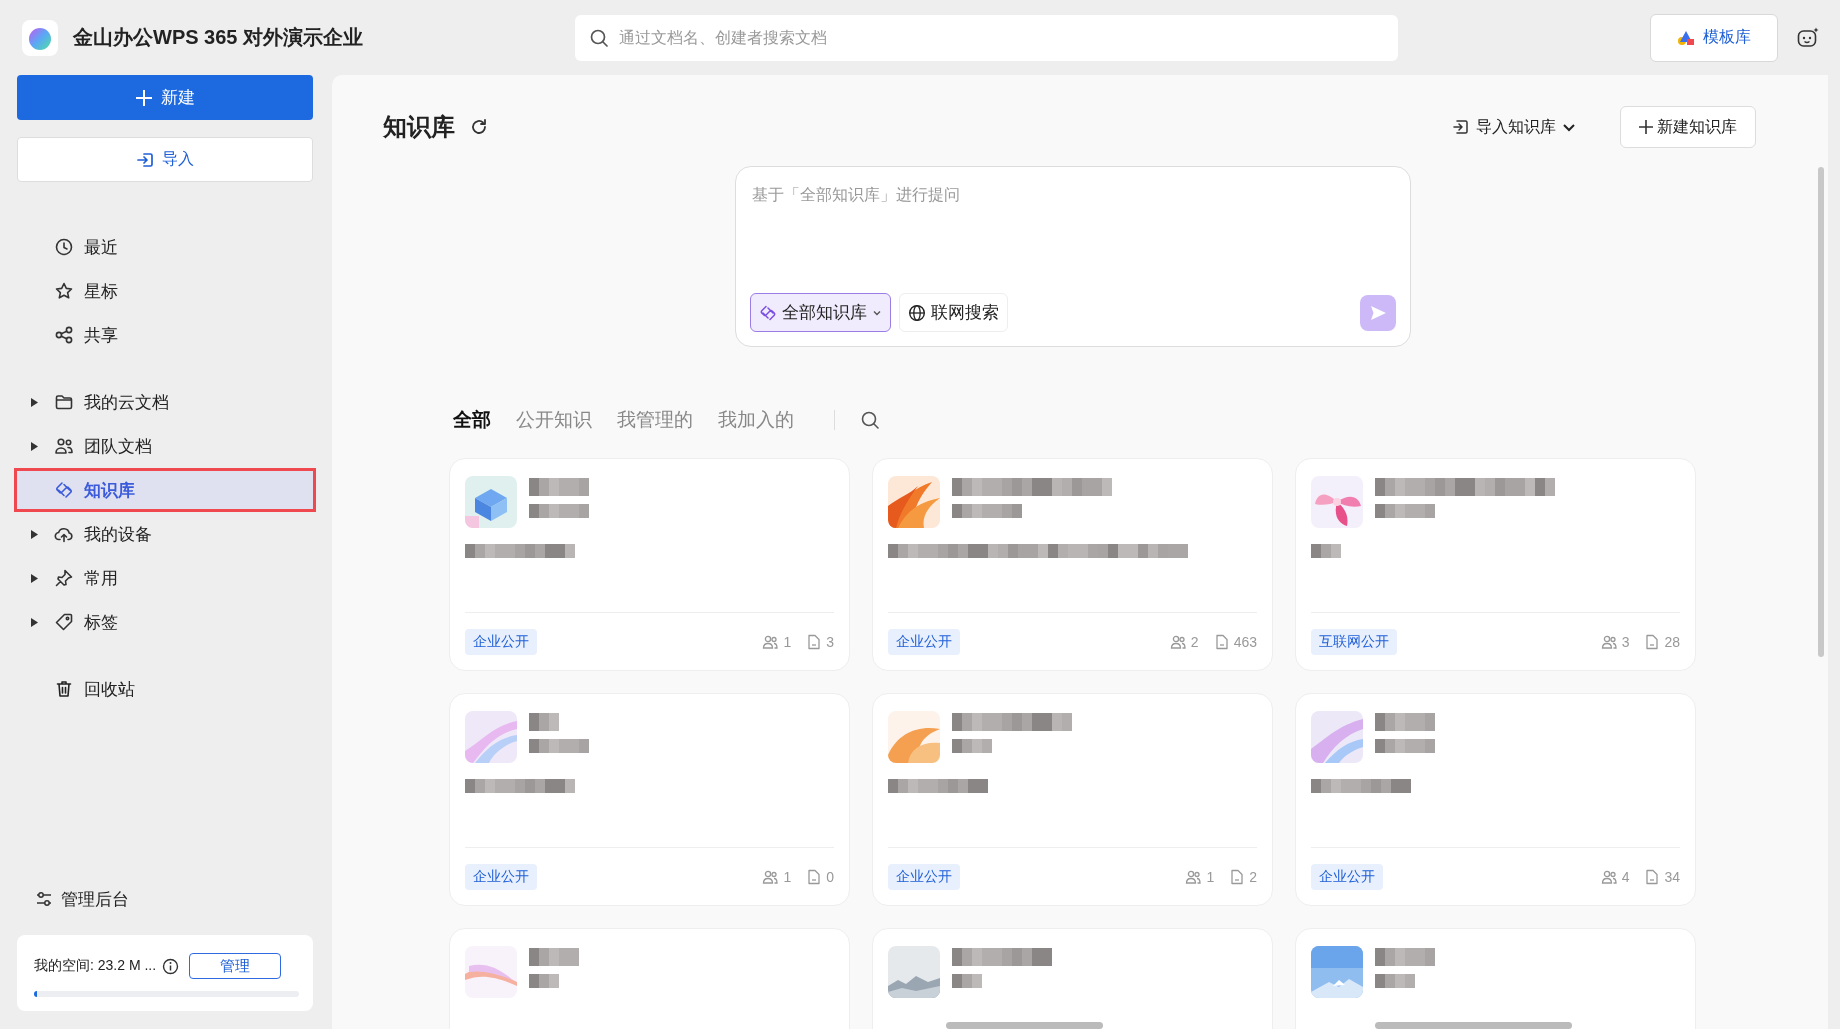 The height and width of the screenshot is (1029, 1840). I want to click on pin-icon, so click(64, 578).